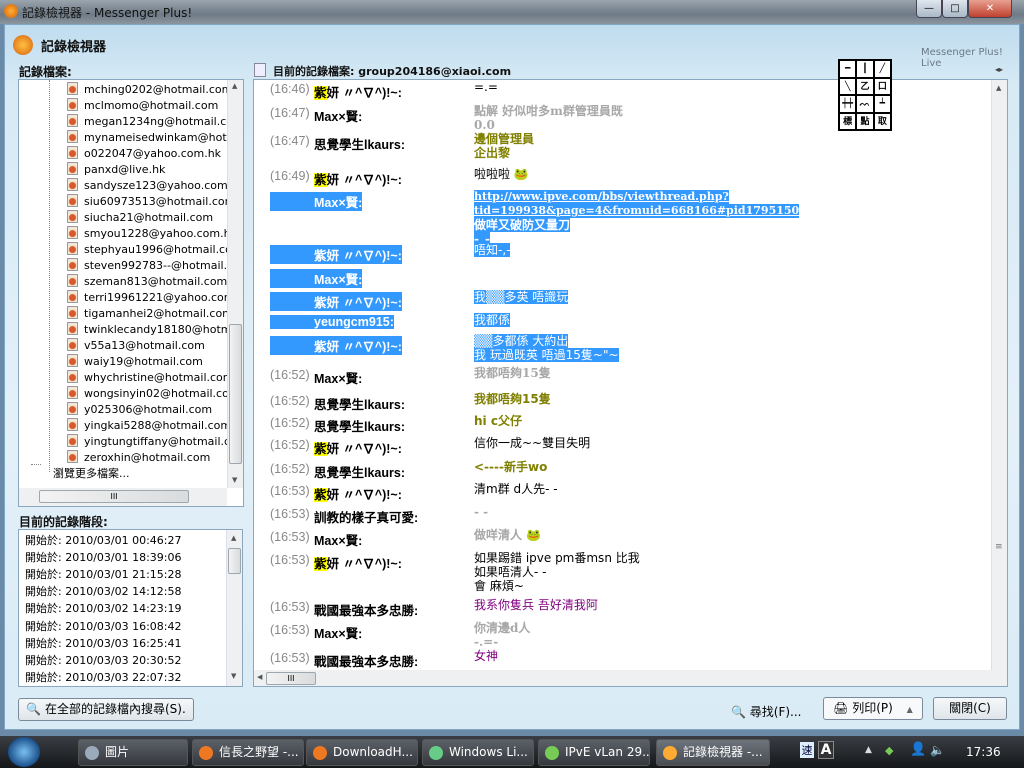  I want to click on session-item: 開始於: 2010/03/03 16:08:42, so click(103, 626).